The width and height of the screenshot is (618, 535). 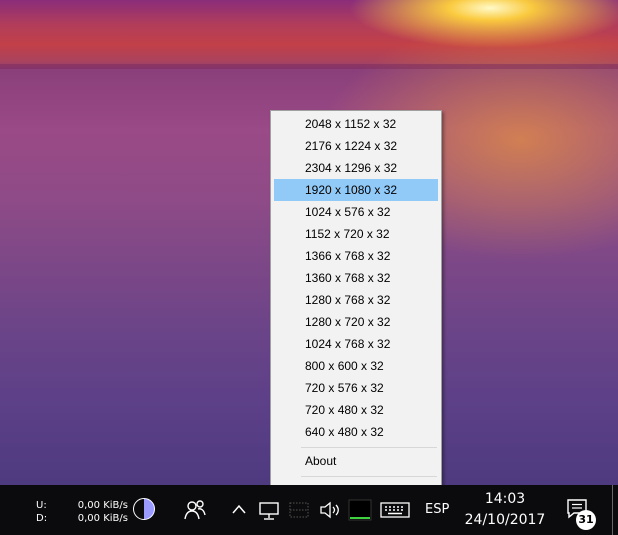 I want to click on menu-item-about: About, so click(x=356, y=461).